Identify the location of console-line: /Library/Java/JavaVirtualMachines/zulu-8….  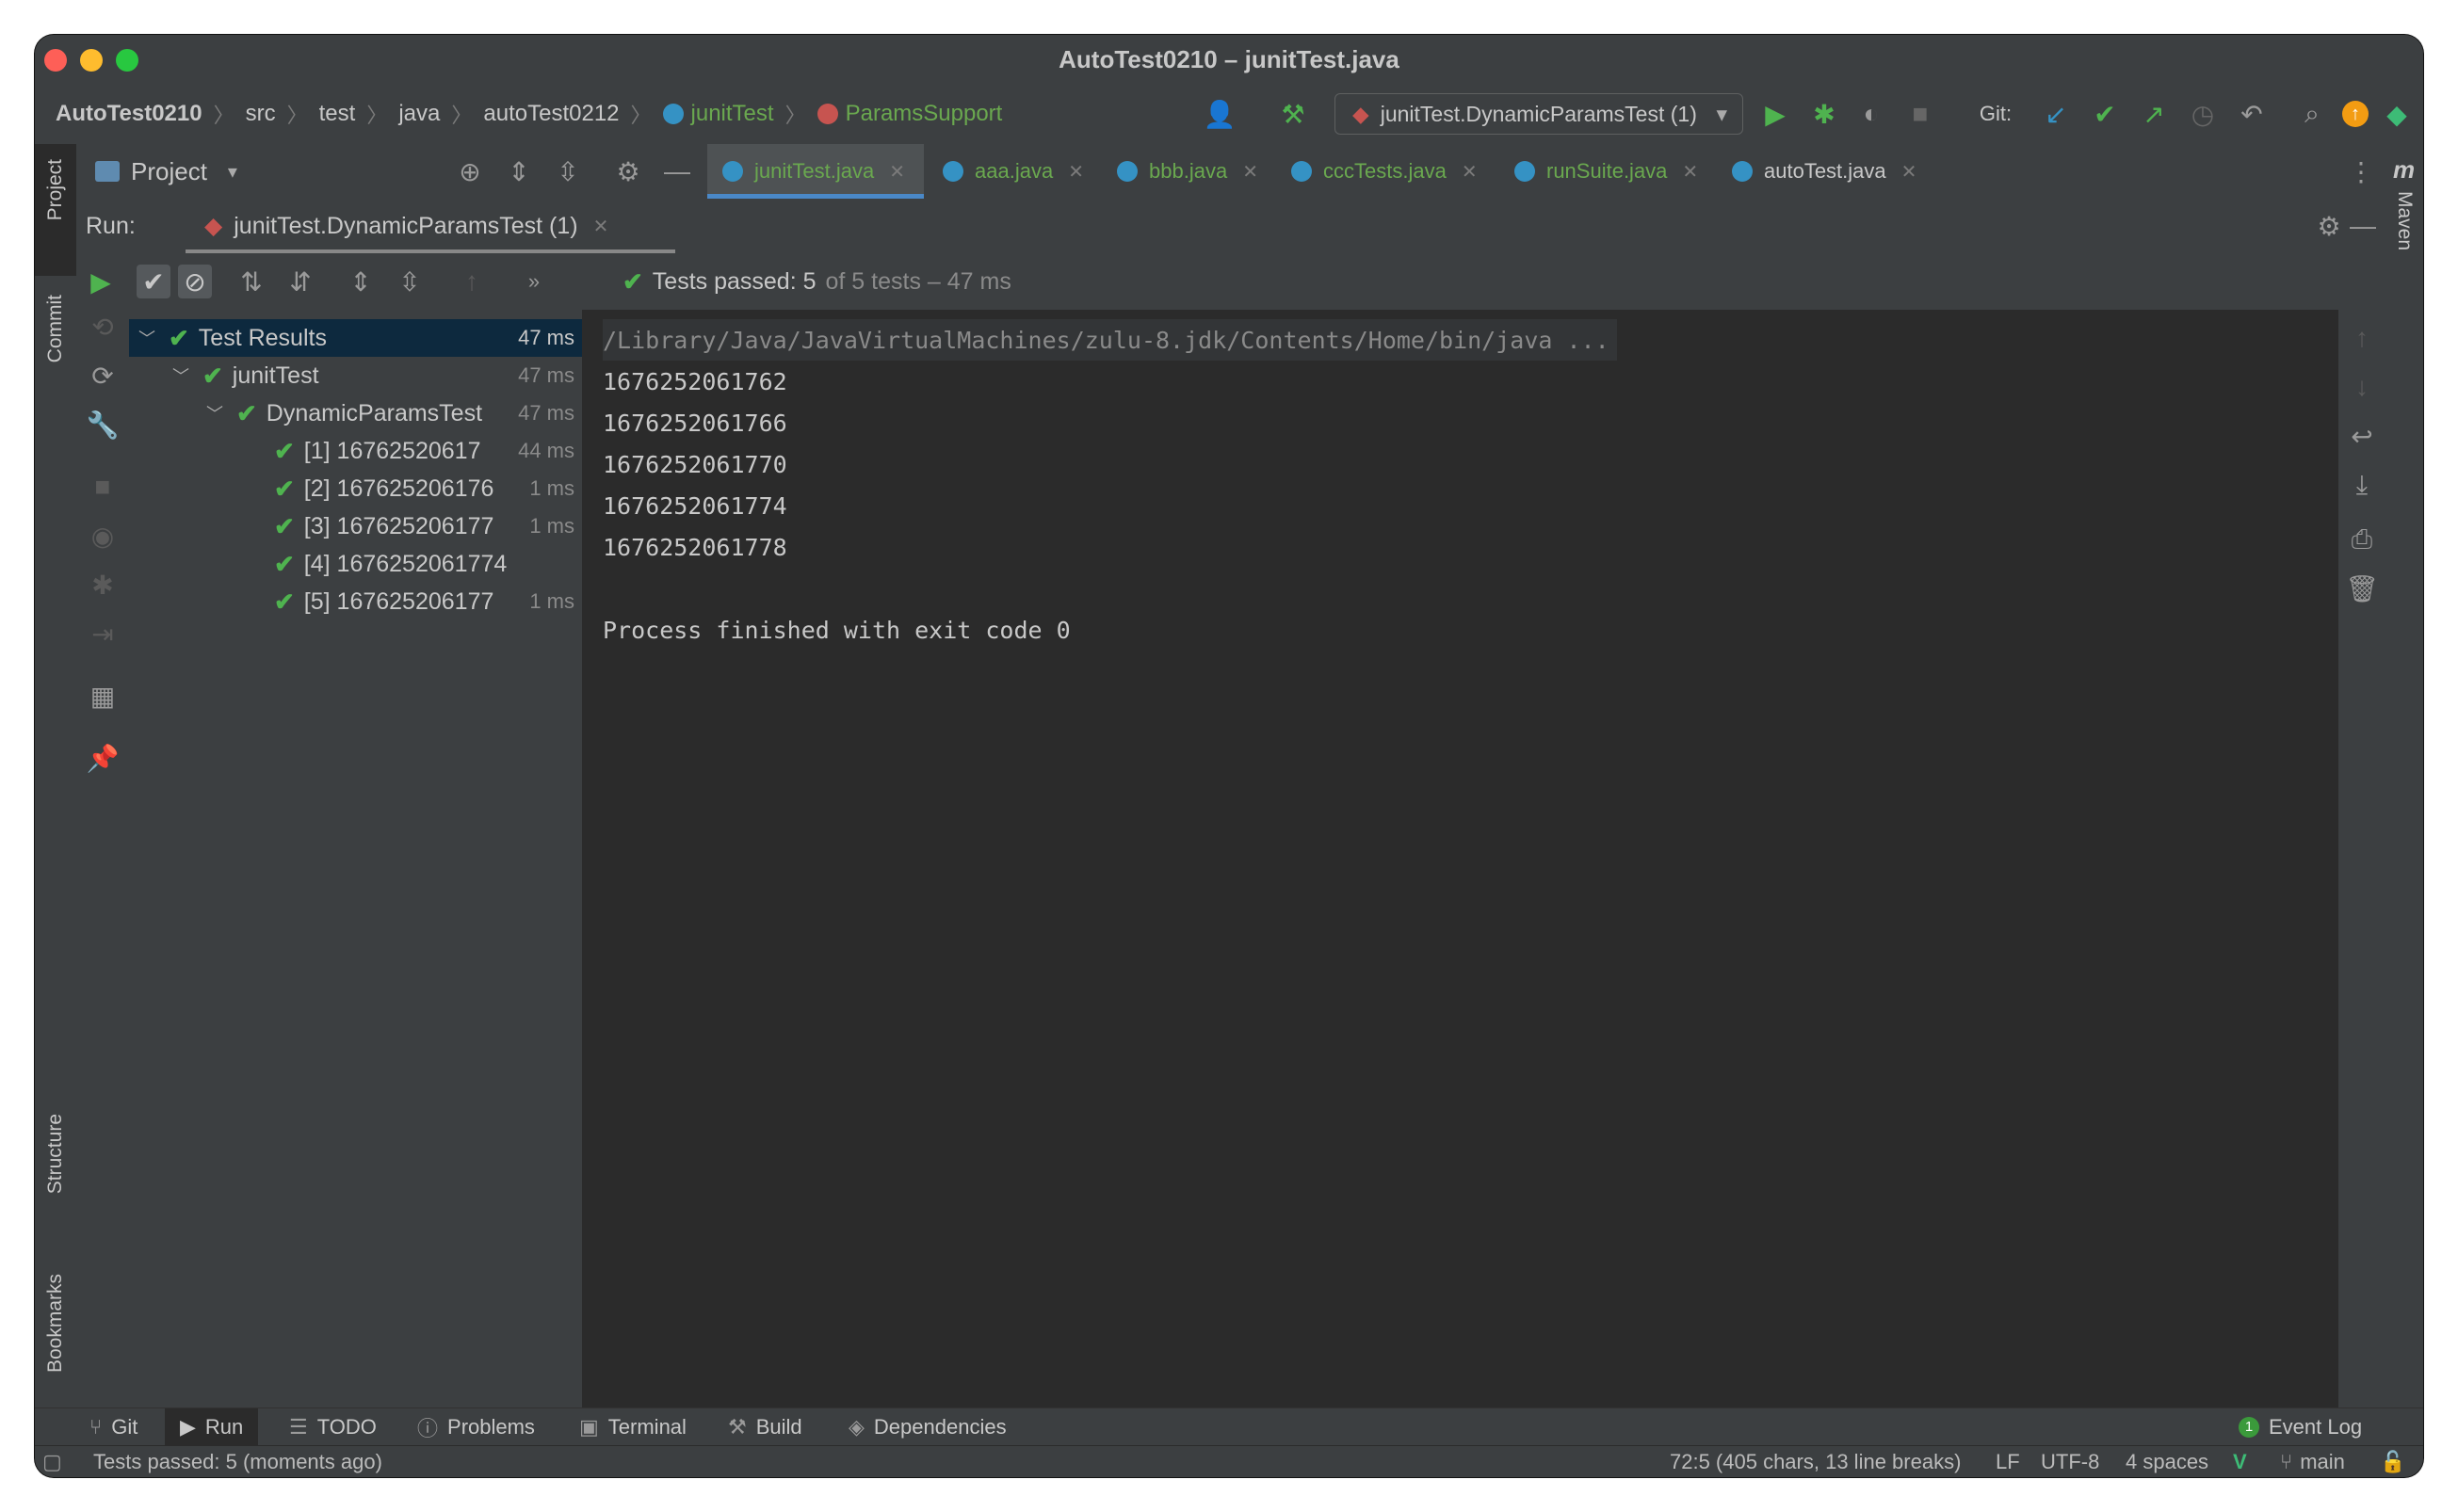
(1110, 340).